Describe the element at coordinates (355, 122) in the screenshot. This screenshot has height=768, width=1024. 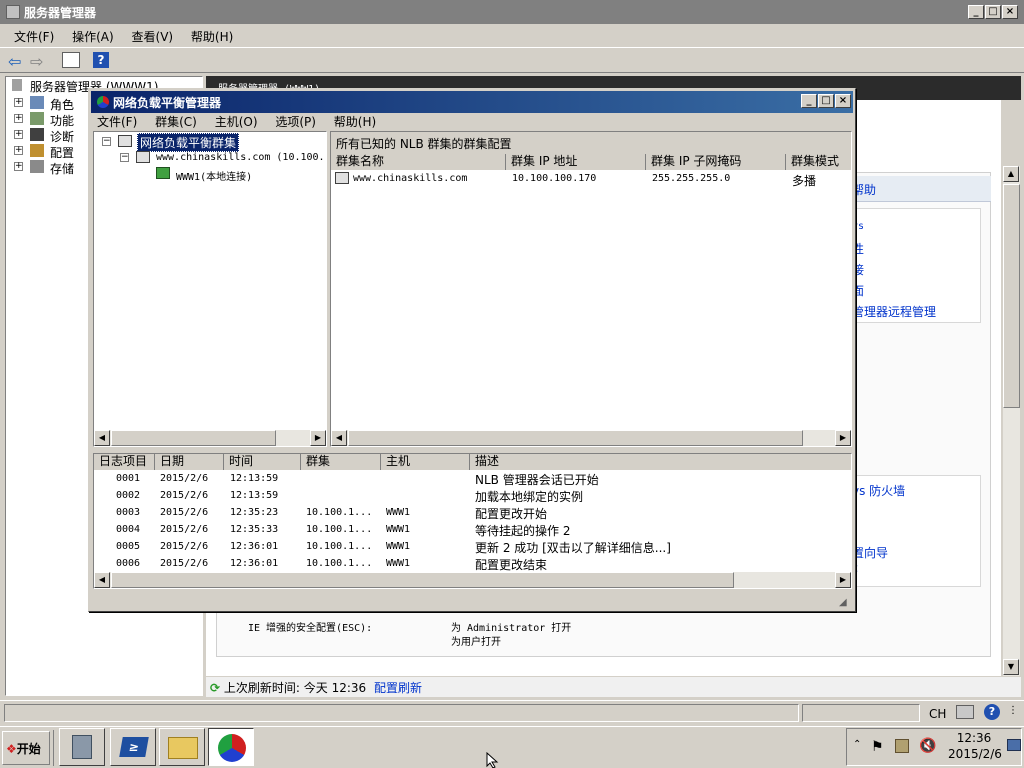
I see `nlb-menu-help: 帮助(H)` at that location.